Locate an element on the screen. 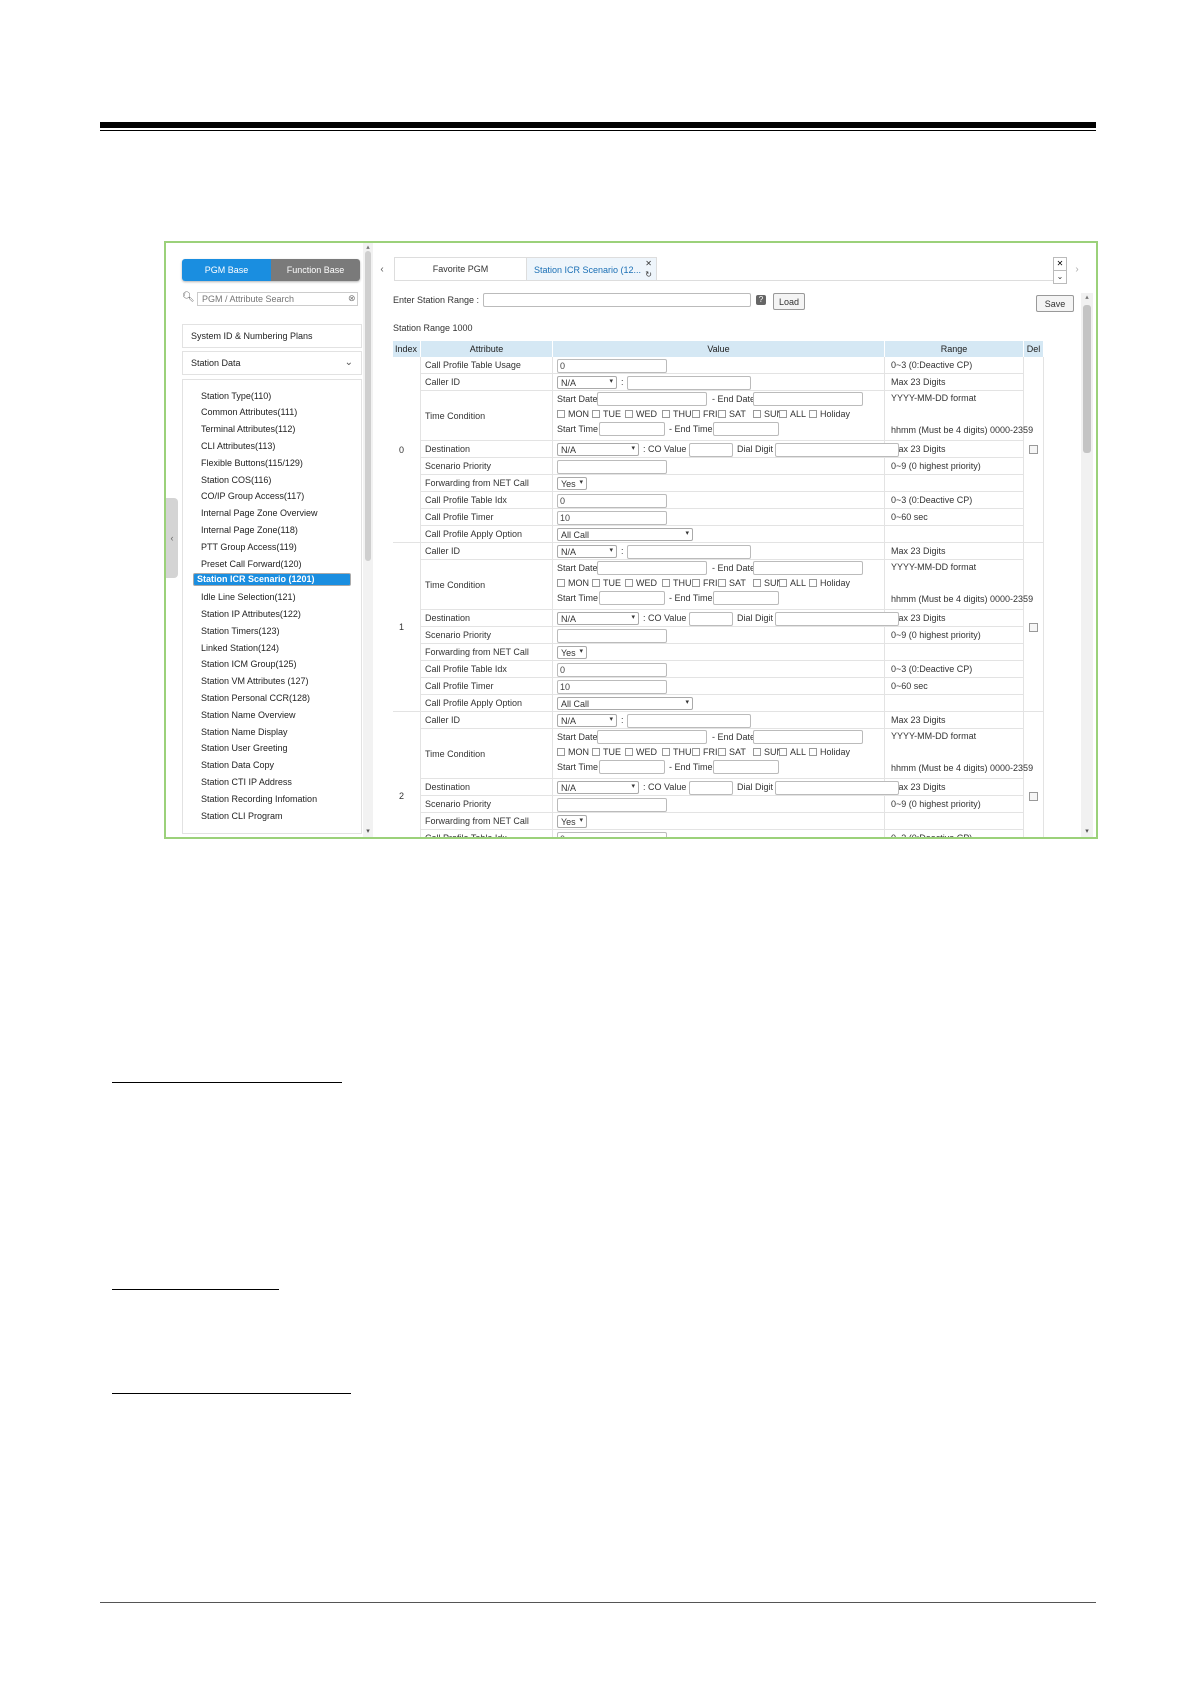  tab-dropdown-icon: ⌄ is located at coordinates (1060, 277).